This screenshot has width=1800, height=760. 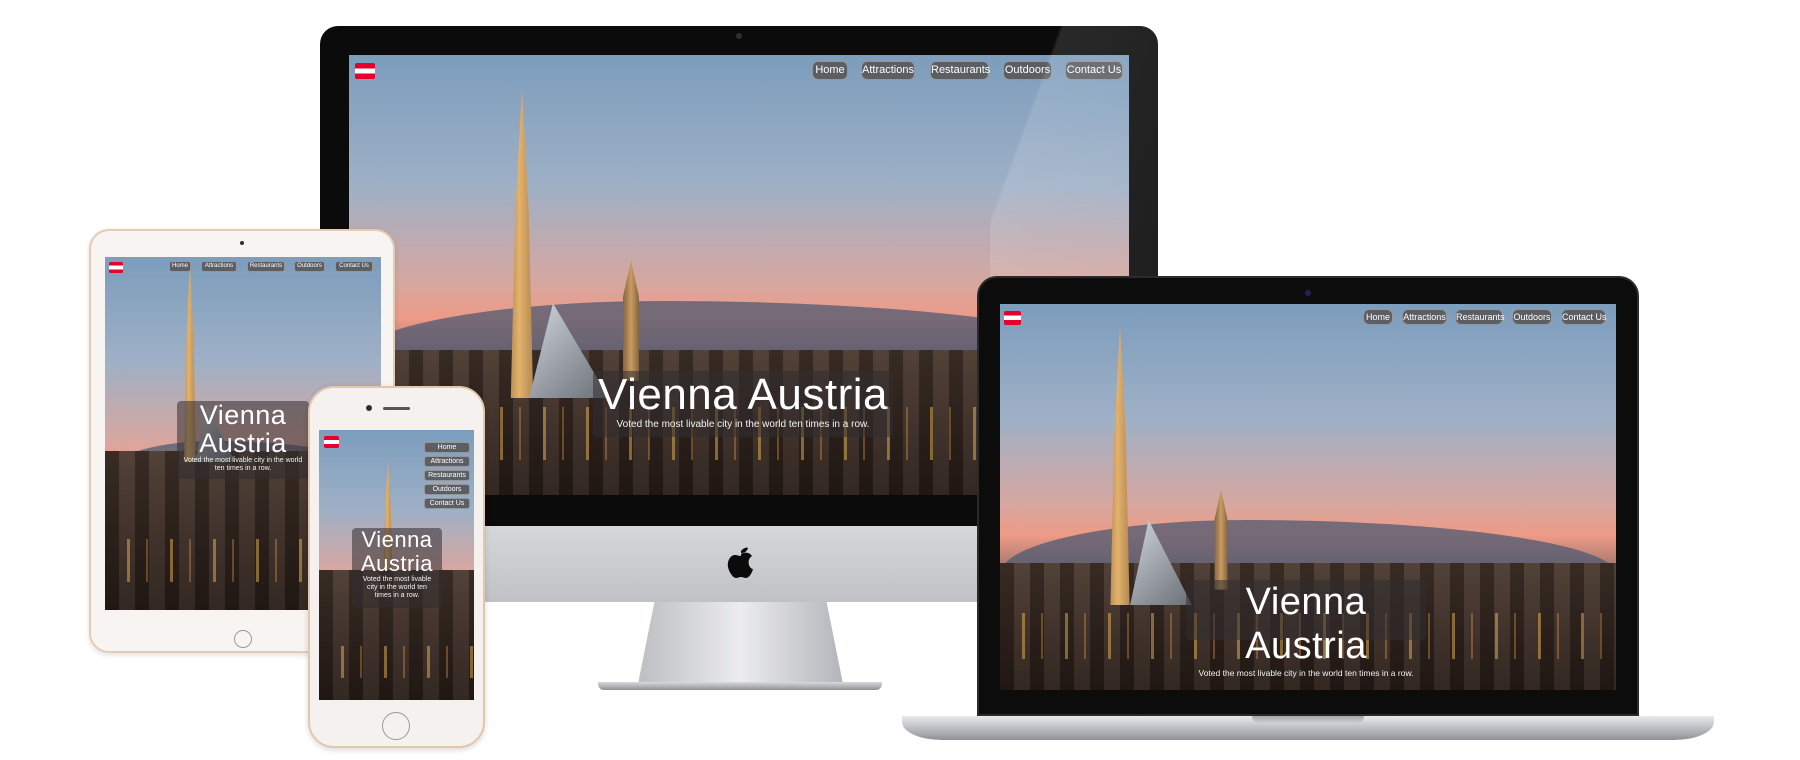 What do you see at coordinates (243, 639) in the screenshot?
I see `ipad-home-button` at bounding box center [243, 639].